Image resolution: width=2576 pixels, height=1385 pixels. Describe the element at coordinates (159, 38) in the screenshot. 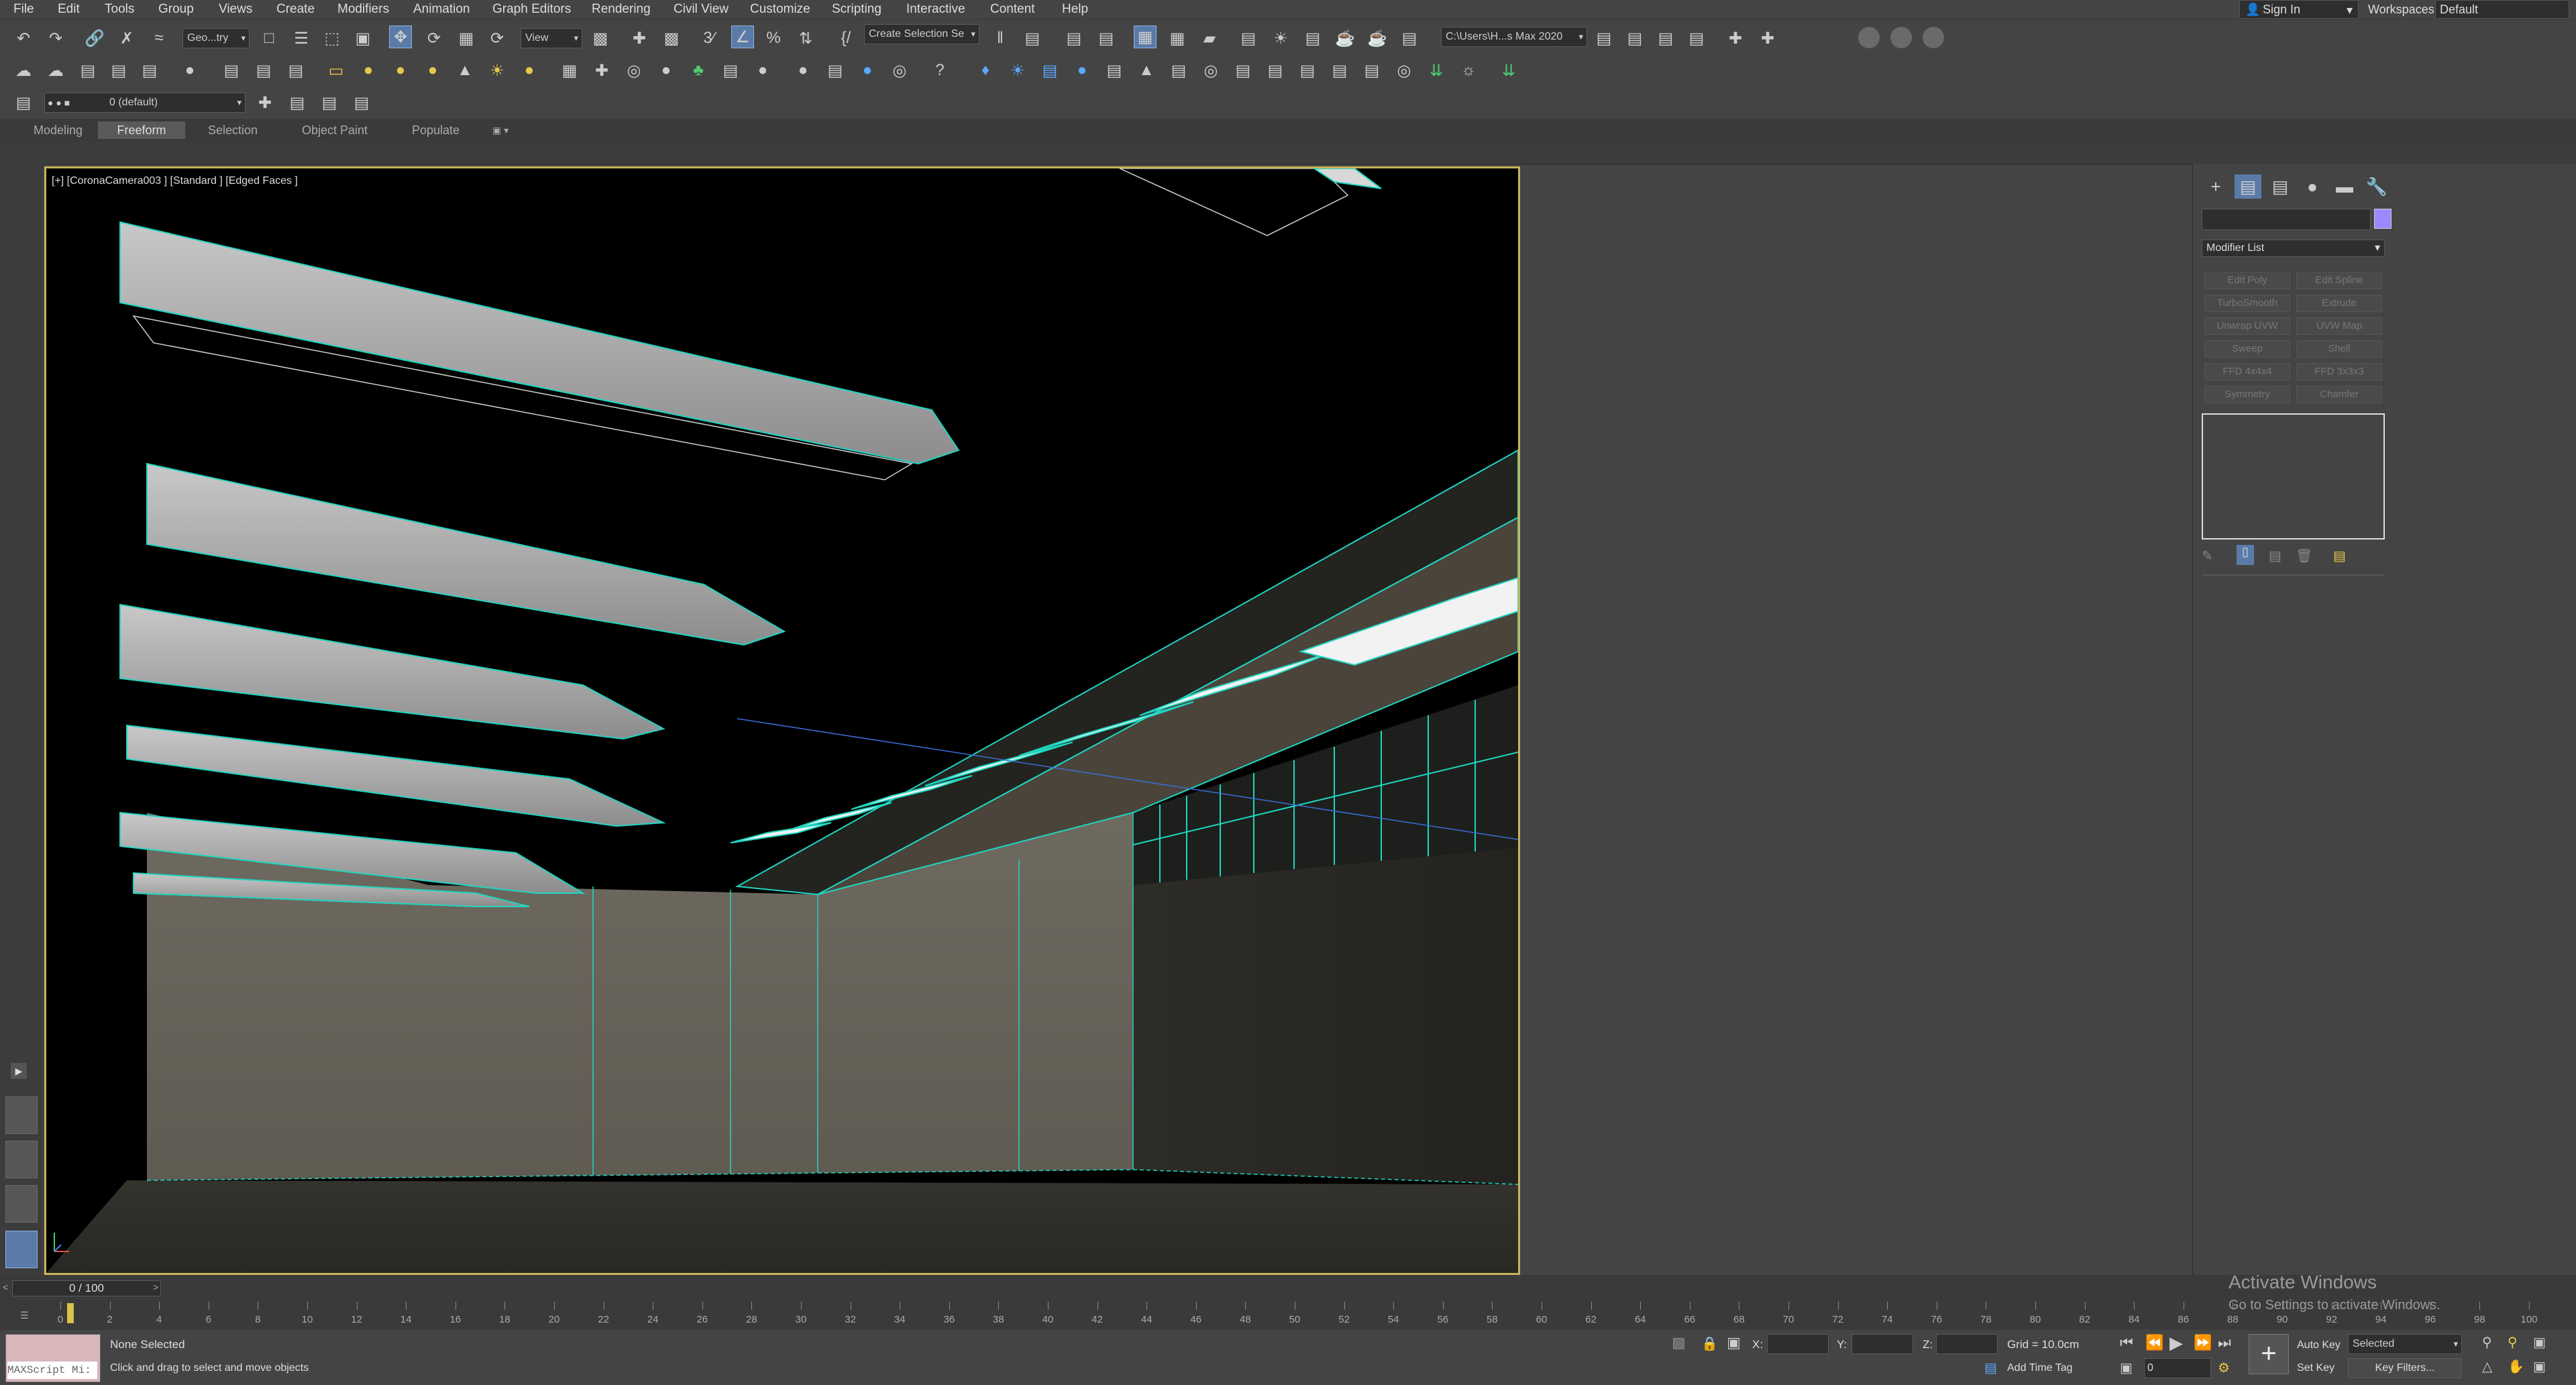

I see `bind-space-warp-icon: ≈` at that location.